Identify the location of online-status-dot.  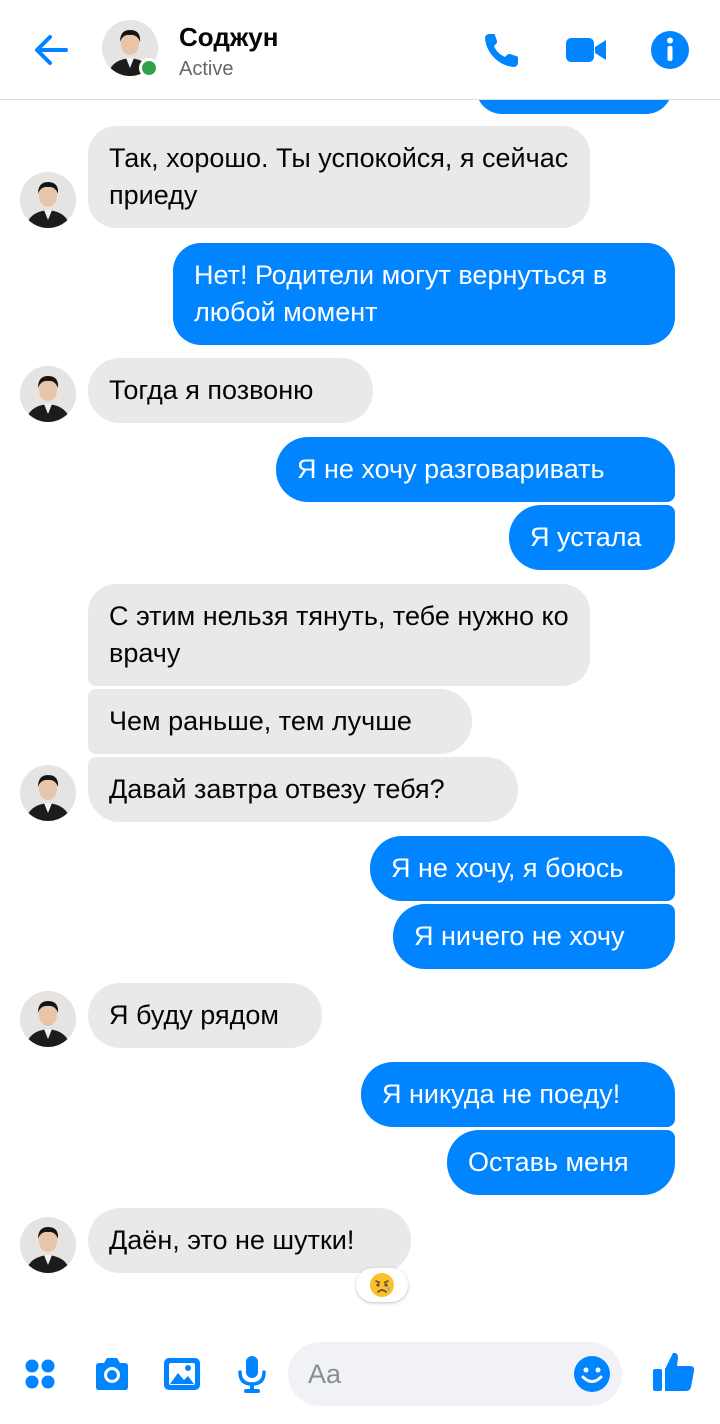
(149, 68).